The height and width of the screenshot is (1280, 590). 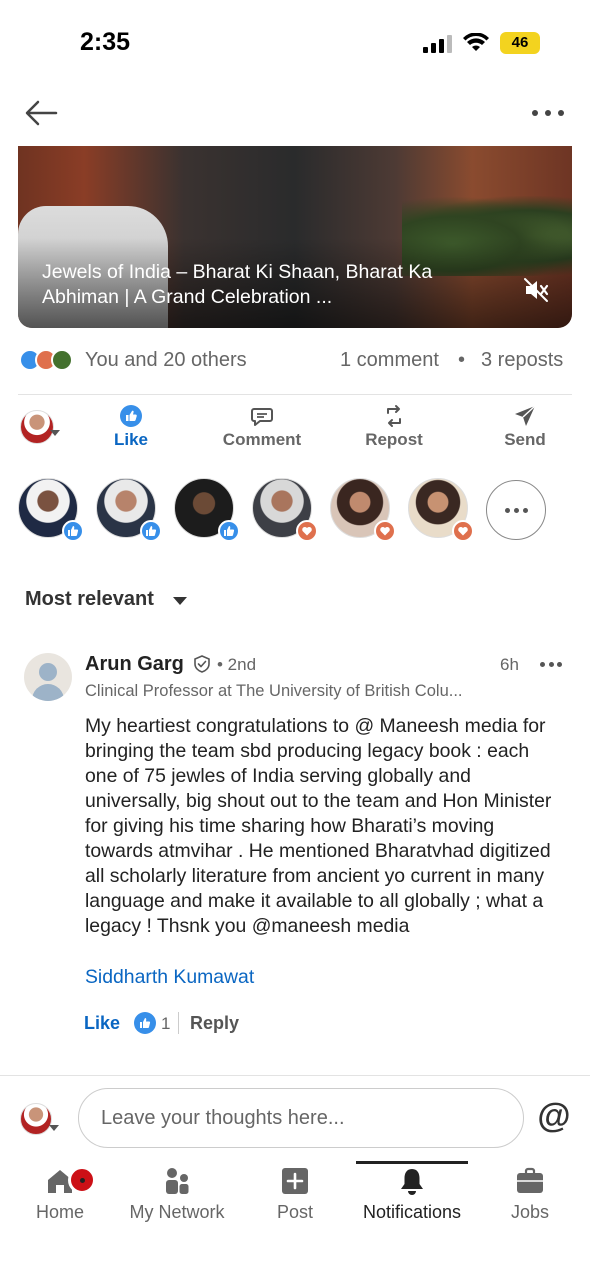 What do you see at coordinates (530, 1180) in the screenshot?
I see `briefcase-icon` at bounding box center [530, 1180].